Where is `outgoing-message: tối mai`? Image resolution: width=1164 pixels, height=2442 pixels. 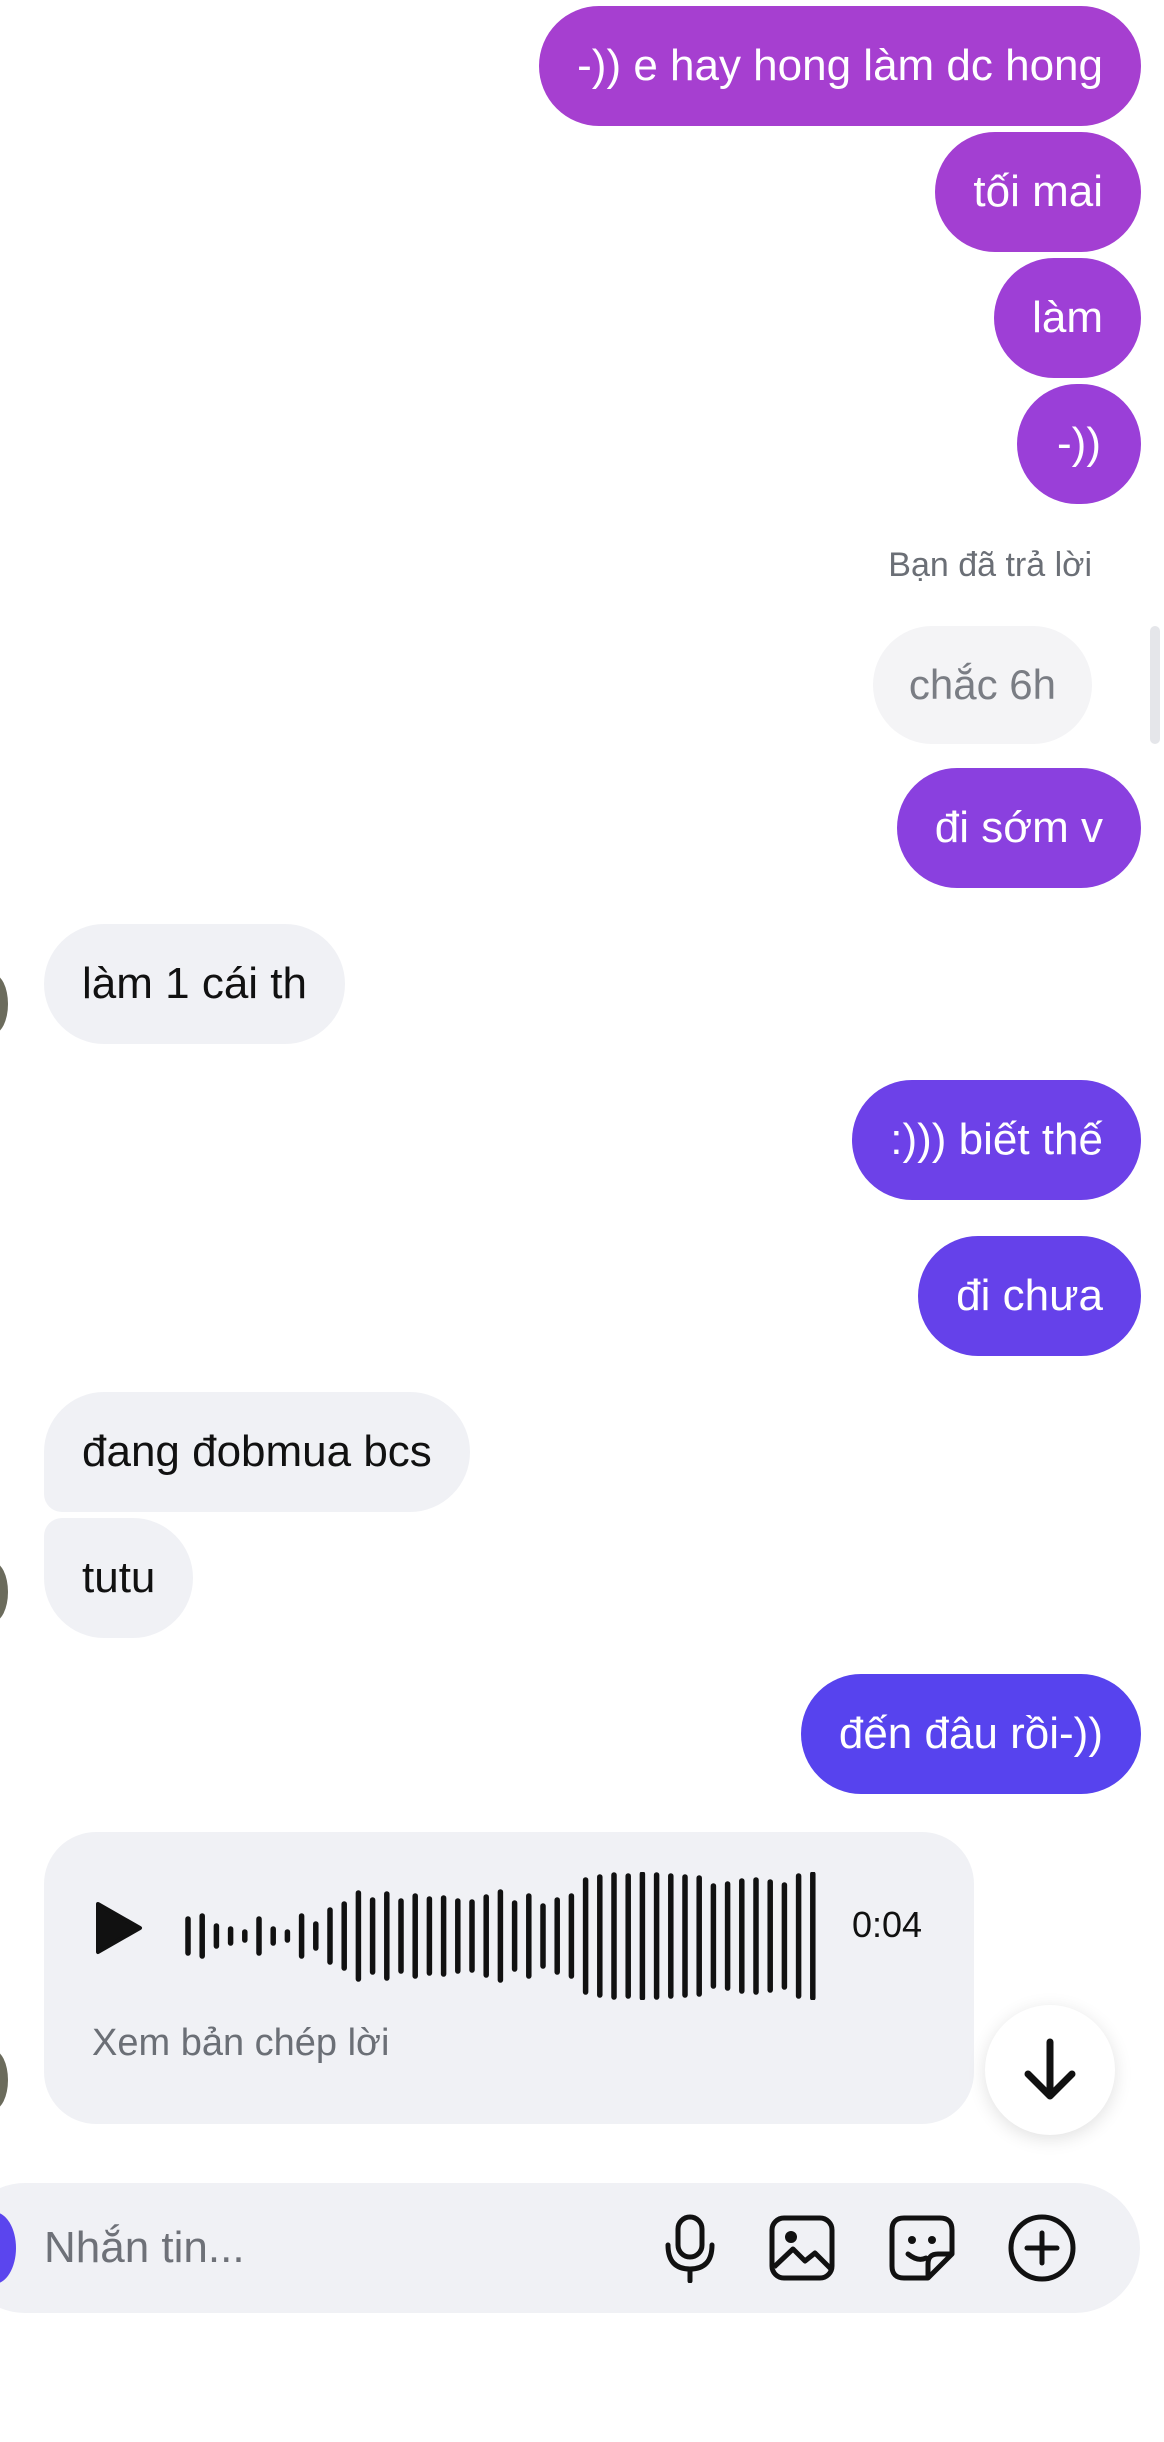
outgoing-message: tối mai is located at coordinates (1038, 192).